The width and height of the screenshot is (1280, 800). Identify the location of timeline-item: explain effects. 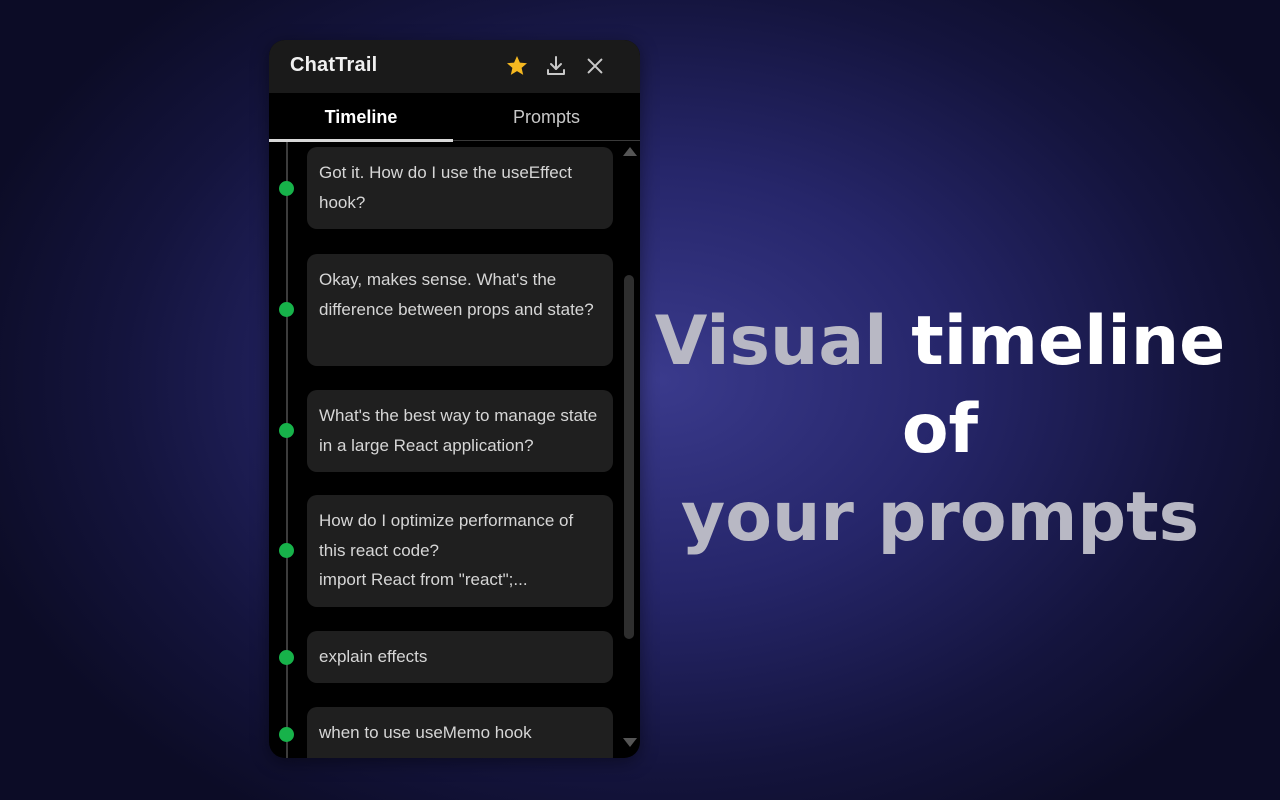
(460, 657).